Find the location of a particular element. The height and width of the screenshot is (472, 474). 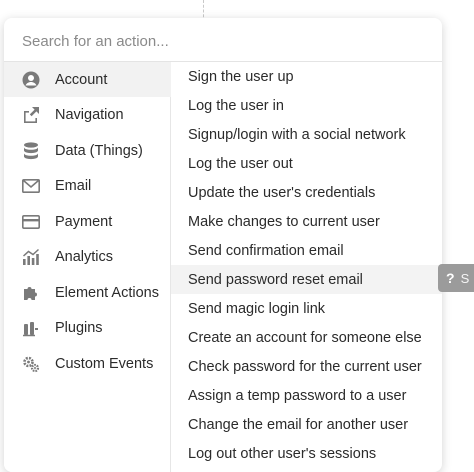

action-item: Check password for the current user is located at coordinates (306, 366).